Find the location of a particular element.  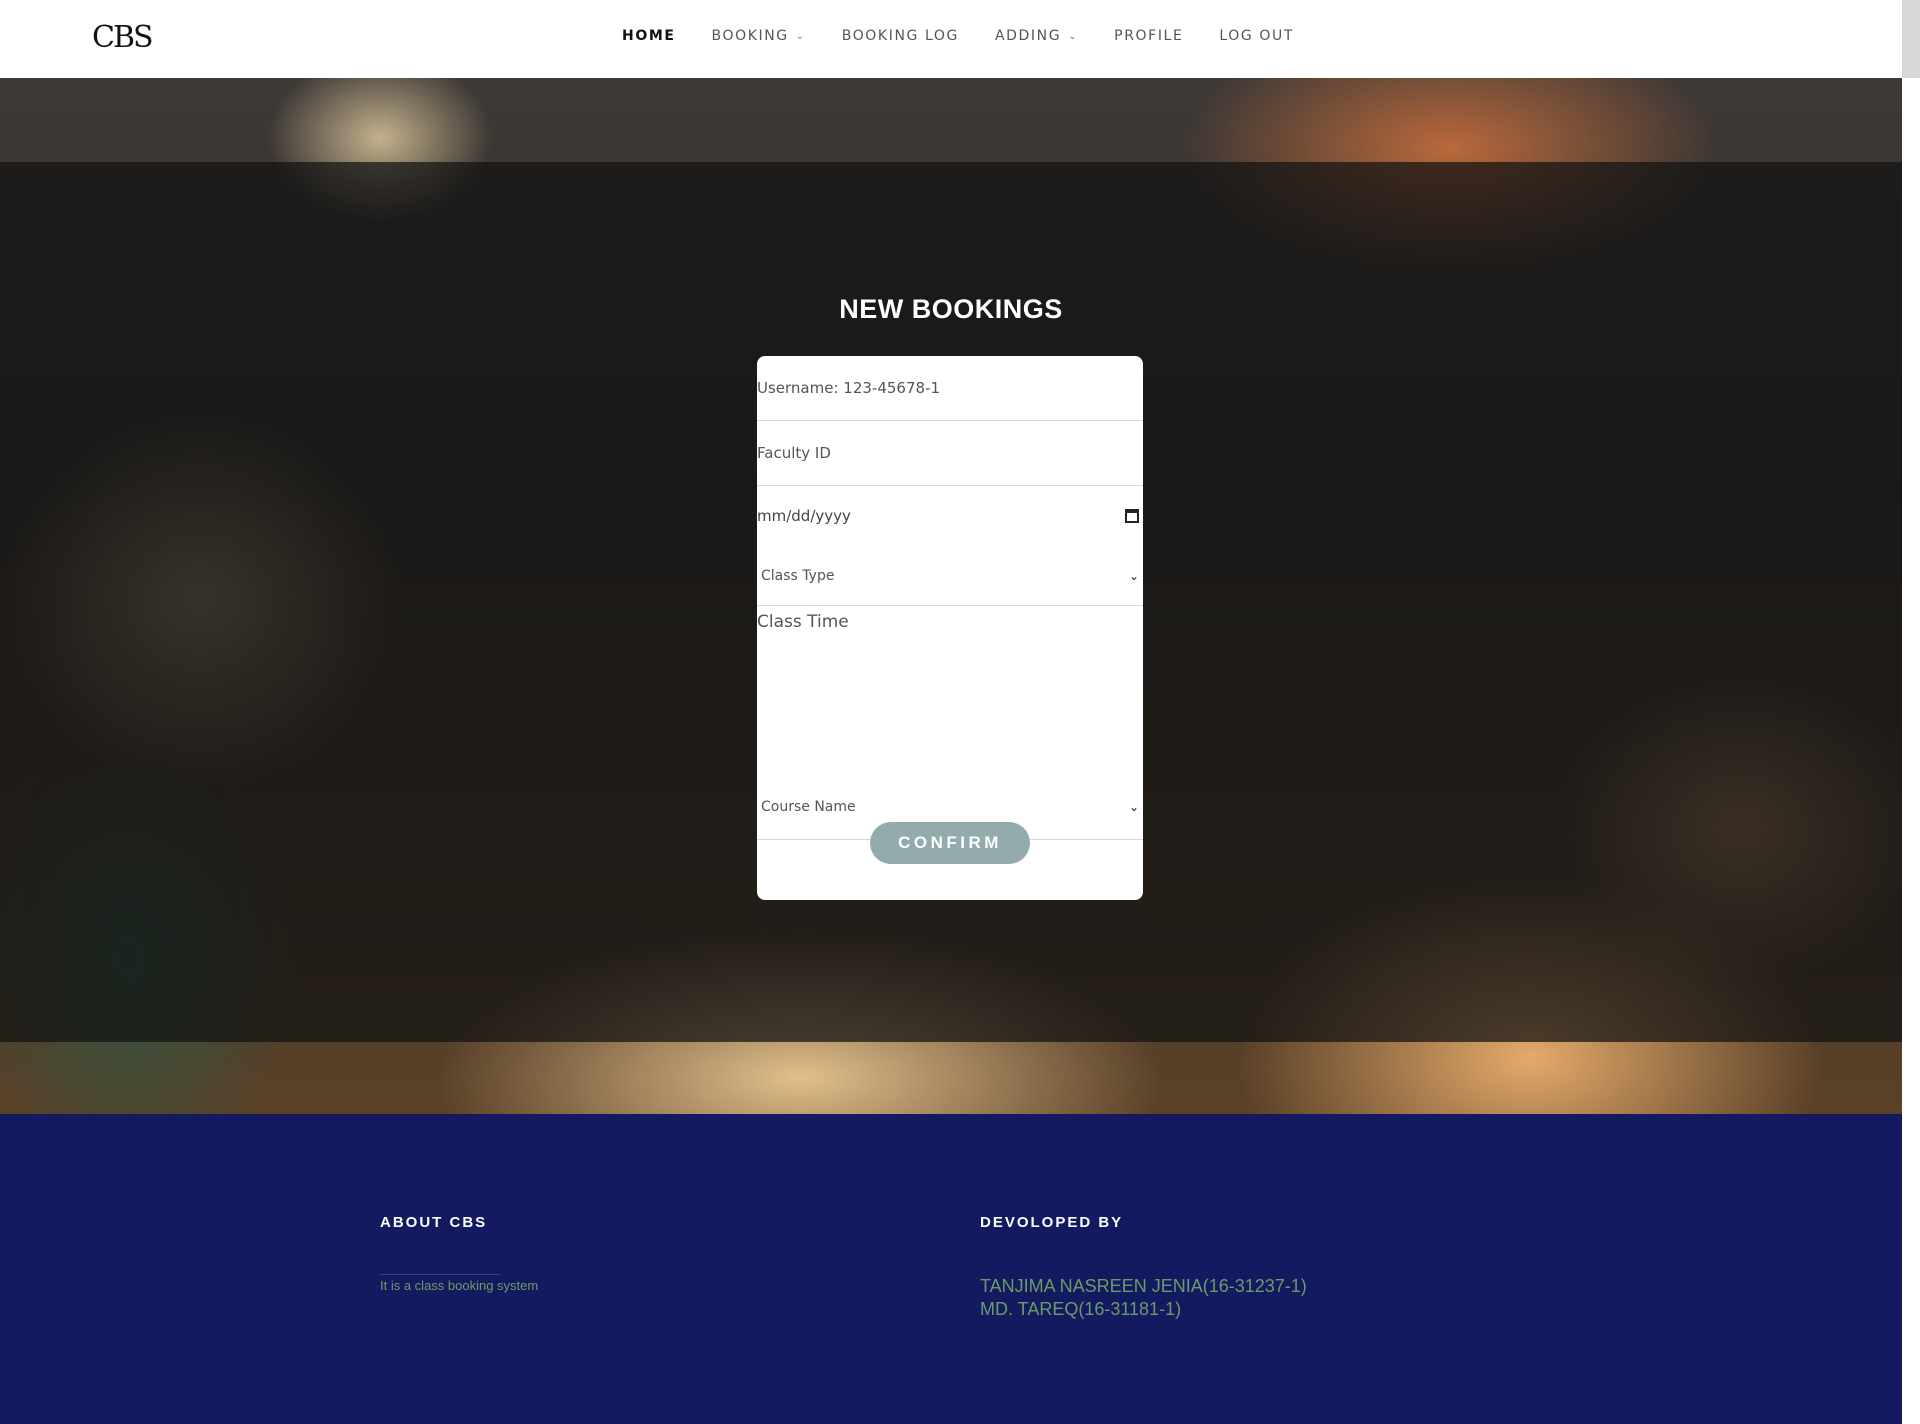

nav-booking-log-label: BOOKING LOG is located at coordinates (900, 36).